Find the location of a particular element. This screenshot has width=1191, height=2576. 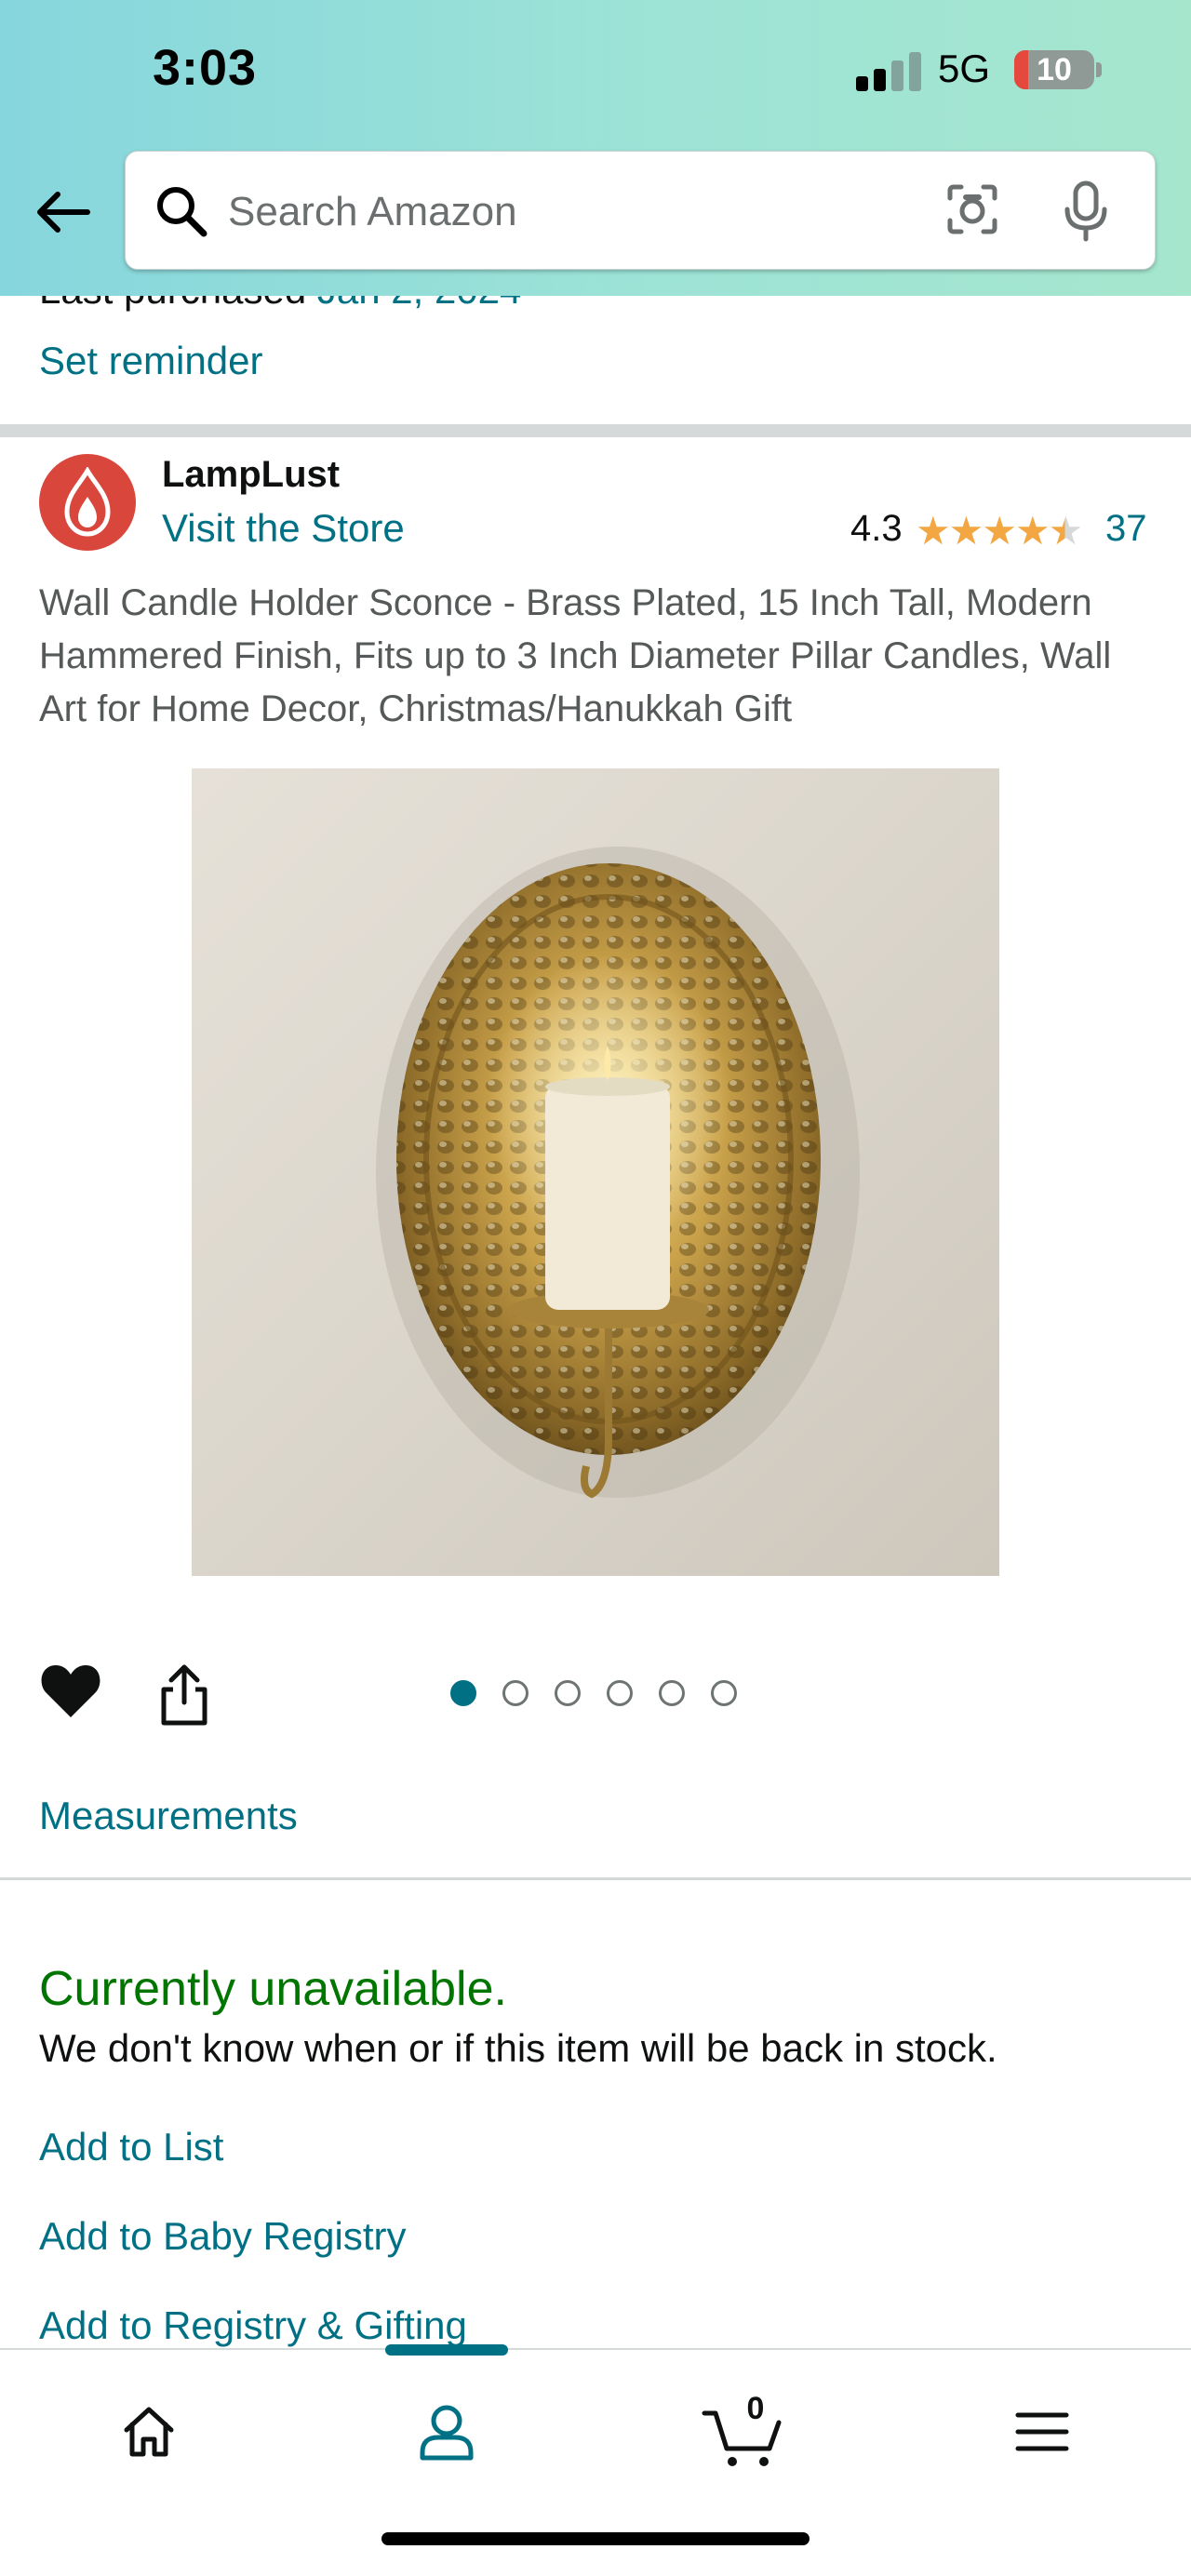

add-to-registry-gifting-link: Add to Registry & Gifting is located at coordinates (253, 2325).